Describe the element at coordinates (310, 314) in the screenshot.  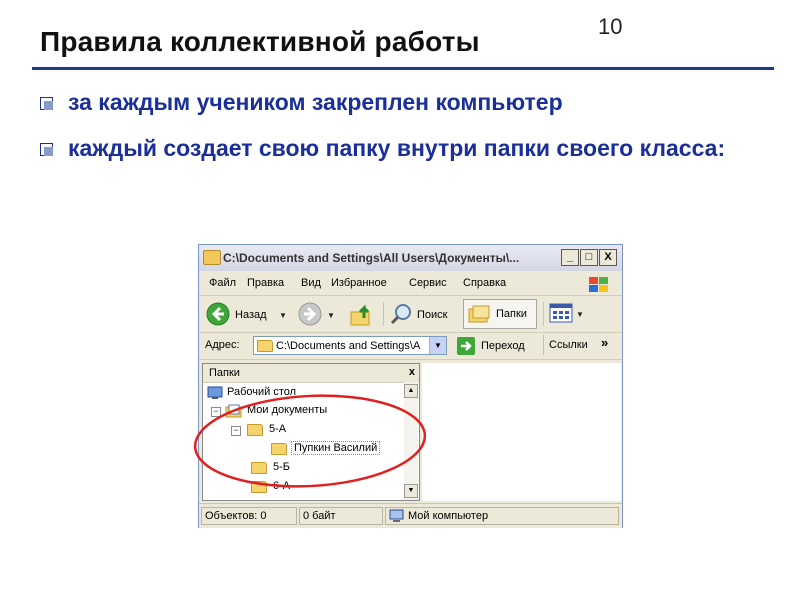
I see `forward-arrow-icon` at that location.